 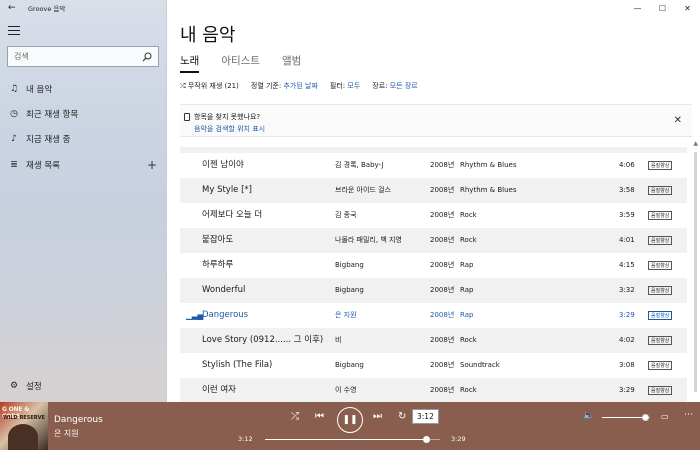 What do you see at coordinates (627, 265) in the screenshot?
I see `song-duration: 4:15` at bounding box center [627, 265].